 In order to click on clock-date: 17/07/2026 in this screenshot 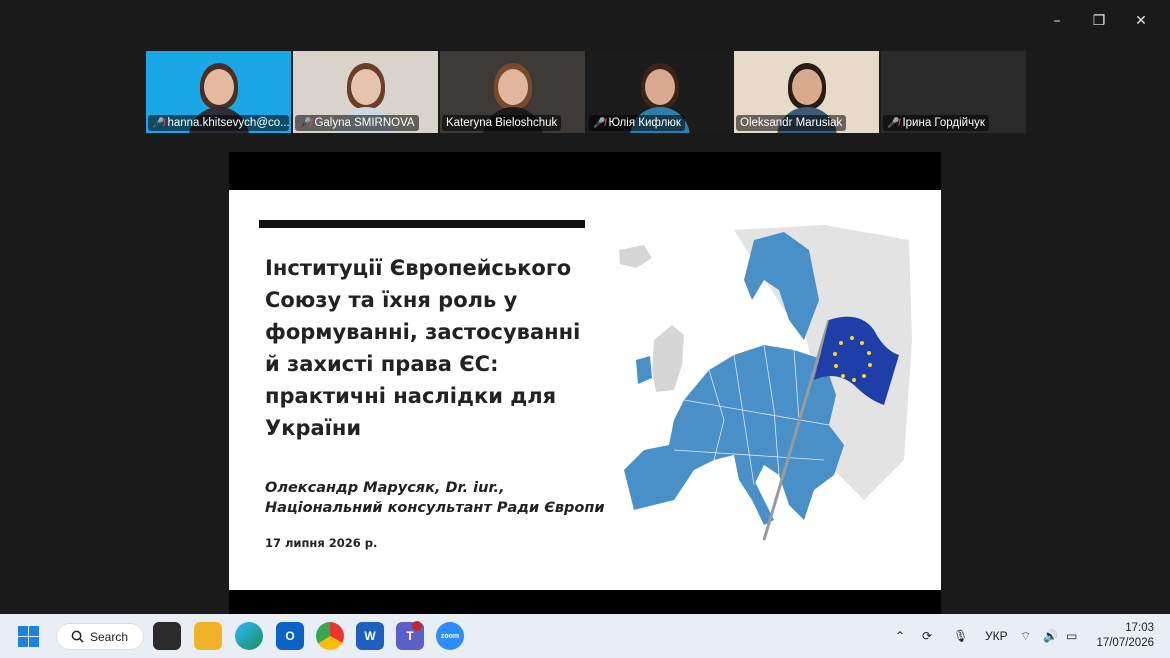, I will do `click(1125, 643)`.